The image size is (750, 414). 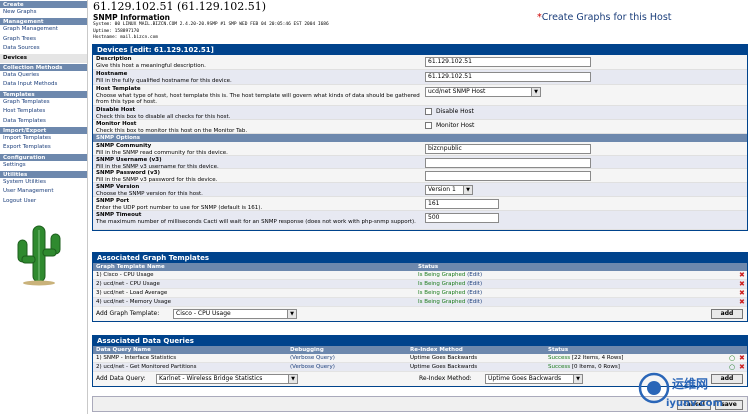 What do you see at coordinates (428, 111) in the screenshot?
I see `disable-host-checkbox` at bounding box center [428, 111].